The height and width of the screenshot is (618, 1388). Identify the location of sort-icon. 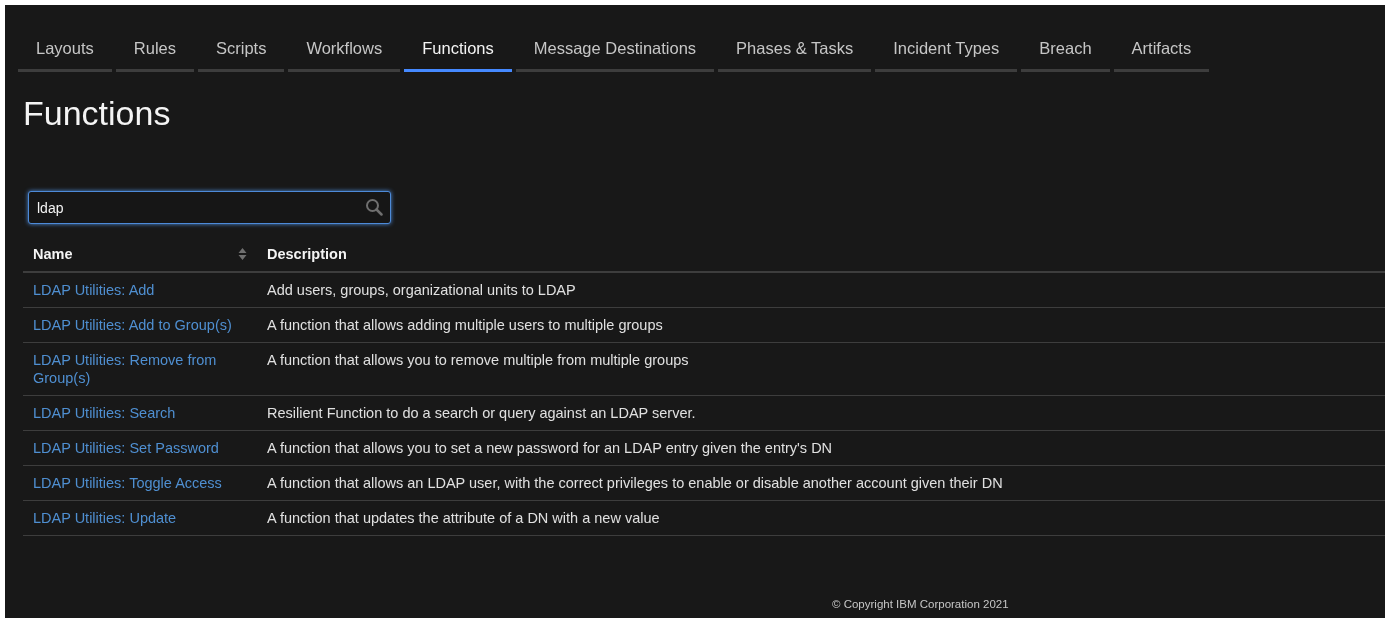
(242, 254).